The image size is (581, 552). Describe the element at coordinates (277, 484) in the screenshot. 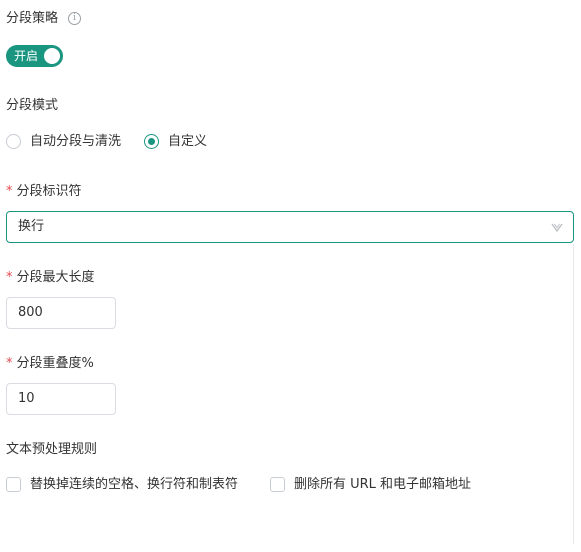

I see `url-email-checkbox` at that location.